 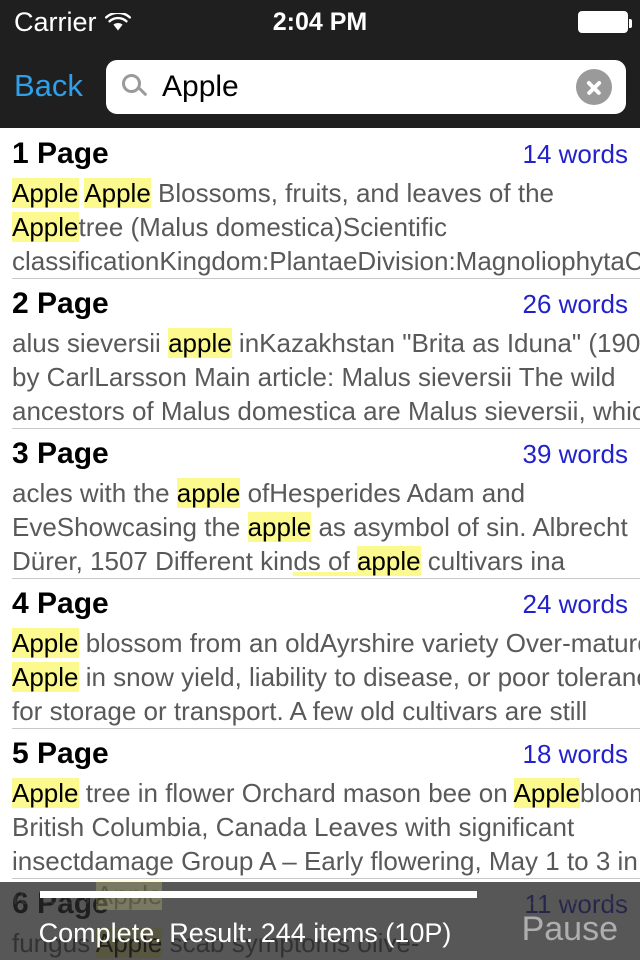 I want to click on battery-full-icon, so click(x=605, y=22).